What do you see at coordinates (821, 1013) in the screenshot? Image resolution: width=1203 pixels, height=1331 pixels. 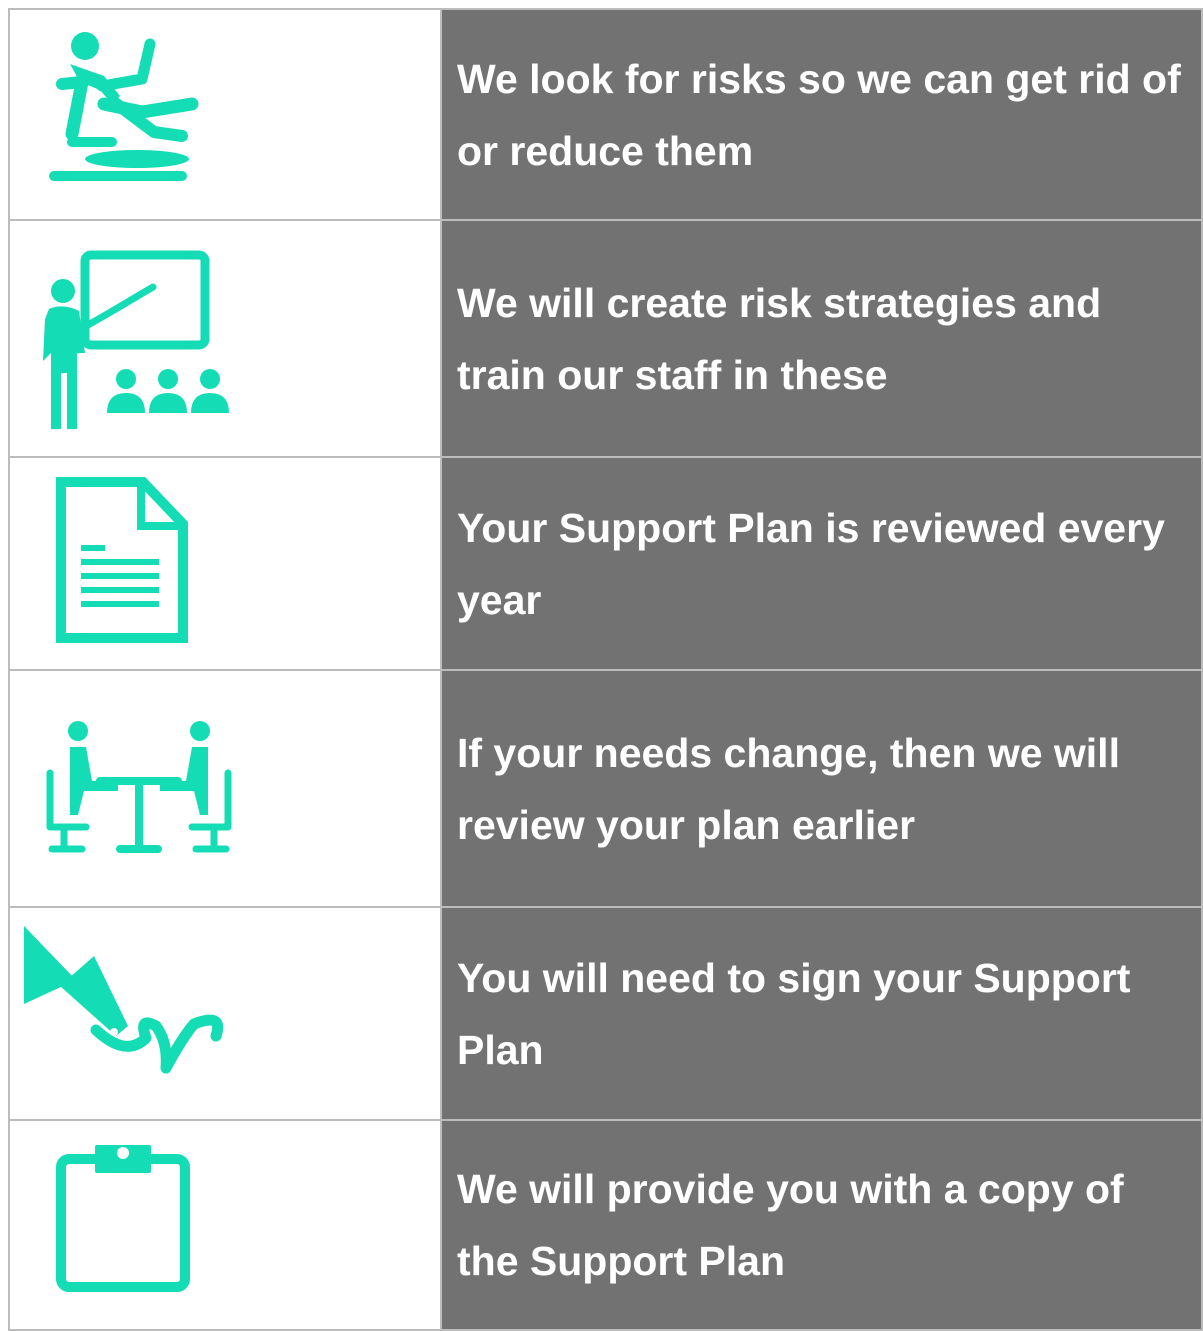 I see `row-text: You will need to sign your Support Plan` at bounding box center [821, 1013].